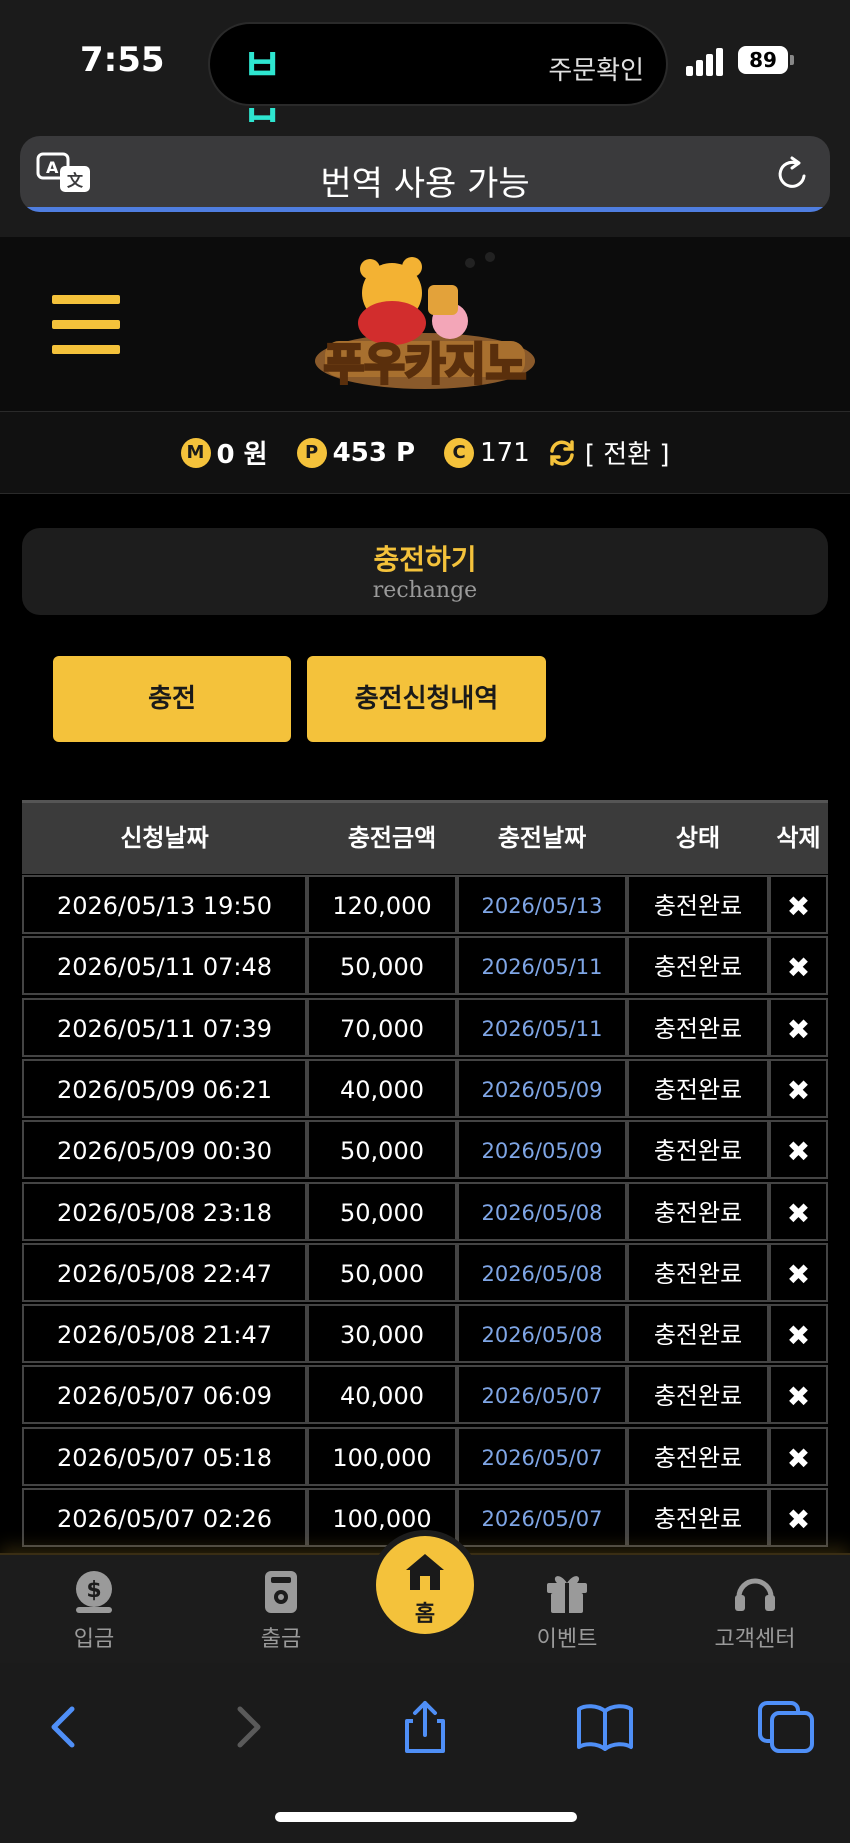 Image resolution: width=850 pixels, height=1843 pixels. I want to click on section-subtitle: rechange, so click(425, 590).